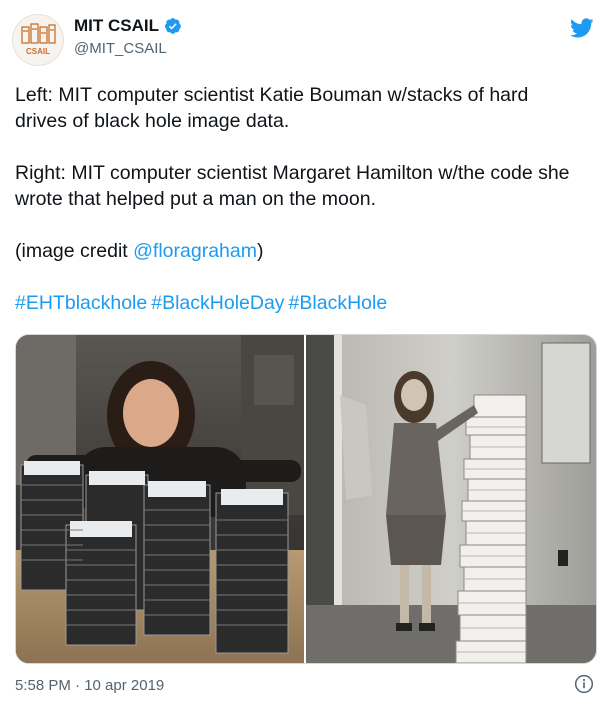 This screenshot has height=704, width=612. What do you see at coordinates (120, 48) in the screenshot?
I see `author-handle: @MIT_CSAIL` at bounding box center [120, 48].